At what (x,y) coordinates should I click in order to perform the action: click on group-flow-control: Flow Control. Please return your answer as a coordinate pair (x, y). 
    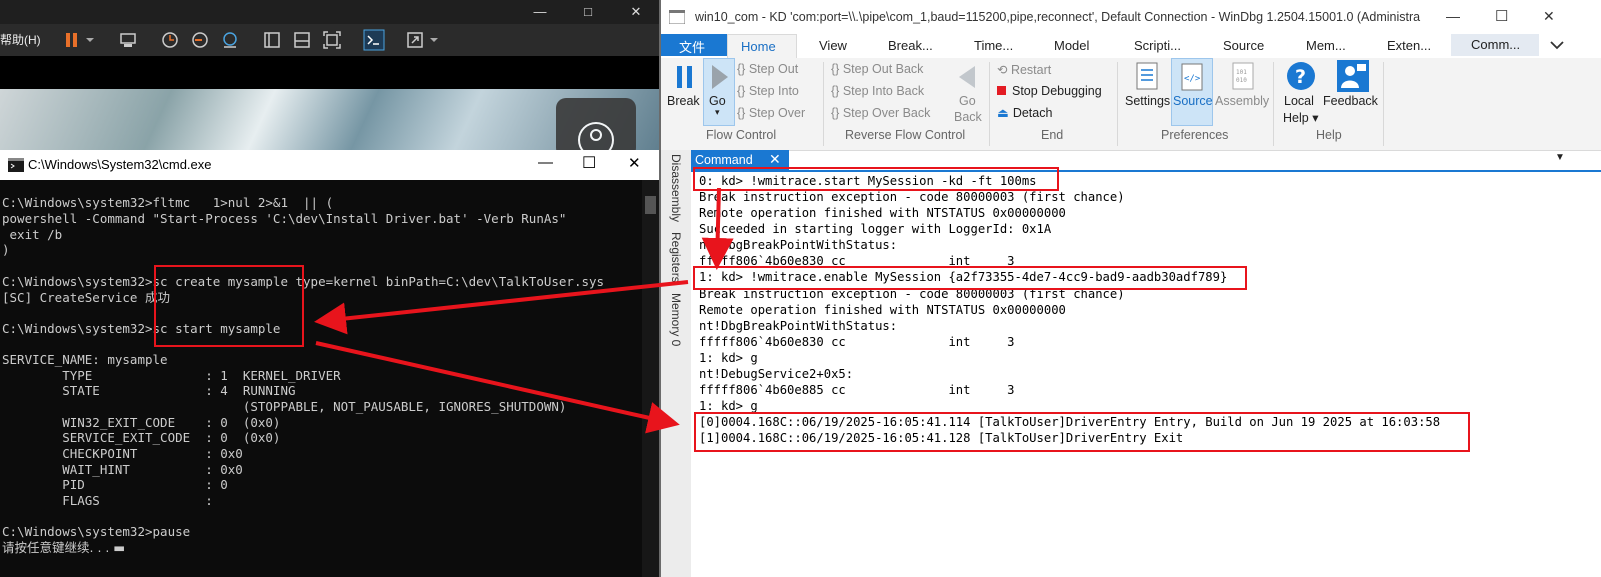
    Looking at the image, I should click on (741, 135).